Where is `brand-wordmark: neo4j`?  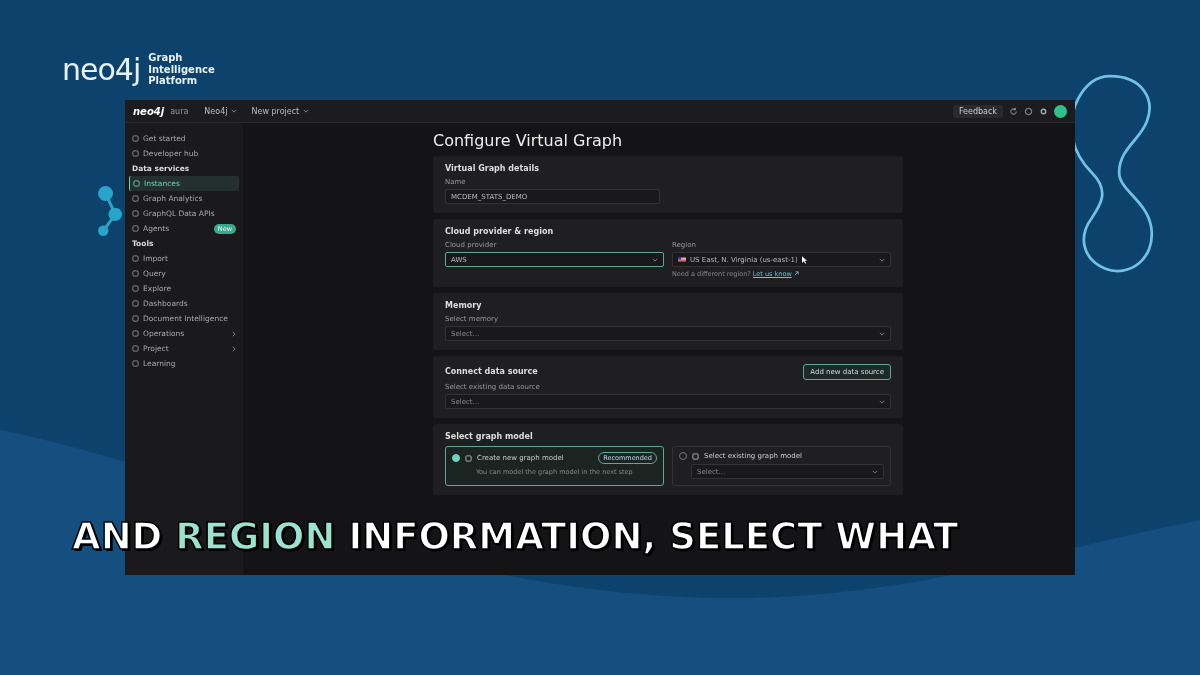 brand-wordmark: neo4j is located at coordinates (101, 69).